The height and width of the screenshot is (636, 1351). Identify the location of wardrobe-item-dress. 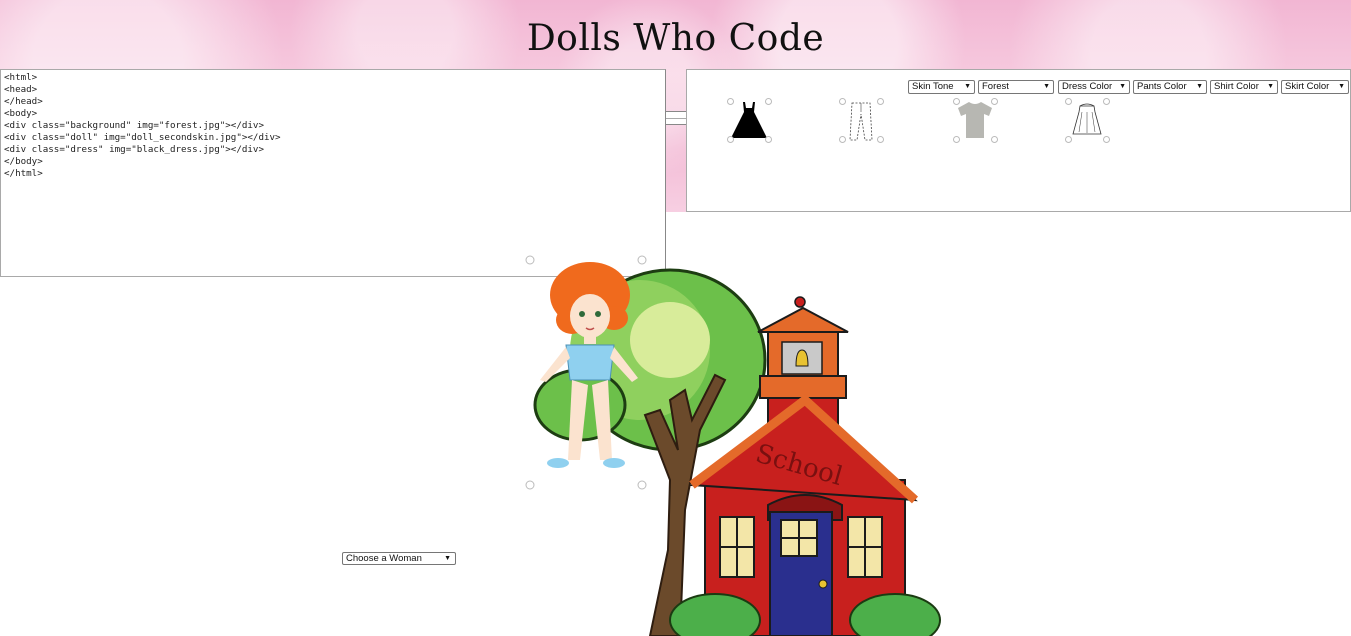
(749, 121).